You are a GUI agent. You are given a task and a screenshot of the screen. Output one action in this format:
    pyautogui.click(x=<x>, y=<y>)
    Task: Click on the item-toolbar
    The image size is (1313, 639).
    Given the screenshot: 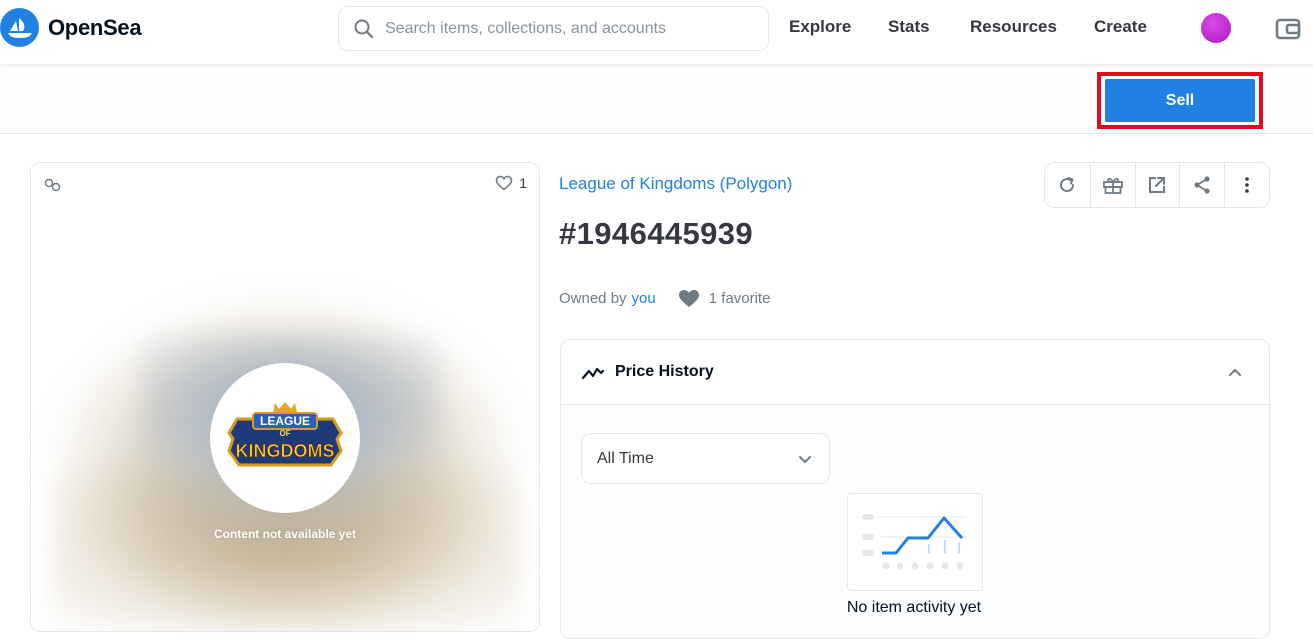 What is the action you would take?
    pyautogui.click(x=1157, y=185)
    